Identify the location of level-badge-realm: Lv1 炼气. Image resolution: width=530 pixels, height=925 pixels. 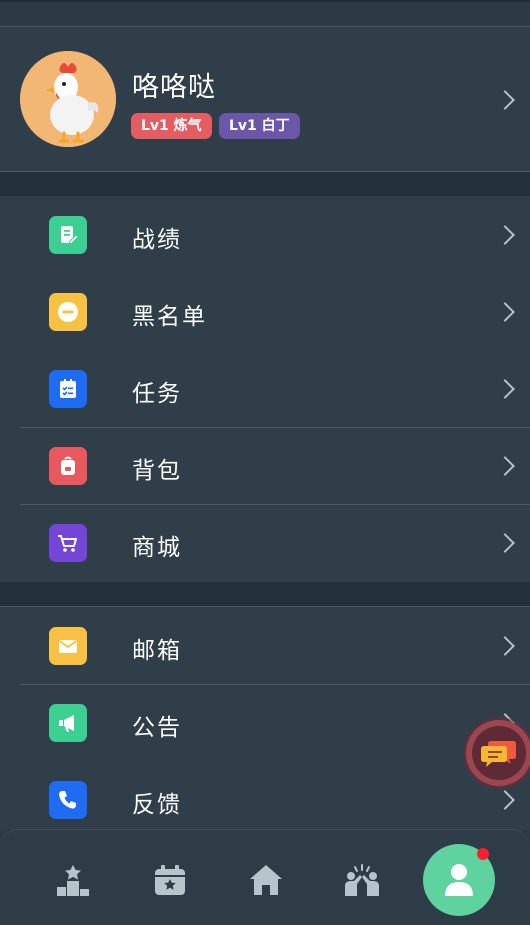
(171, 126).